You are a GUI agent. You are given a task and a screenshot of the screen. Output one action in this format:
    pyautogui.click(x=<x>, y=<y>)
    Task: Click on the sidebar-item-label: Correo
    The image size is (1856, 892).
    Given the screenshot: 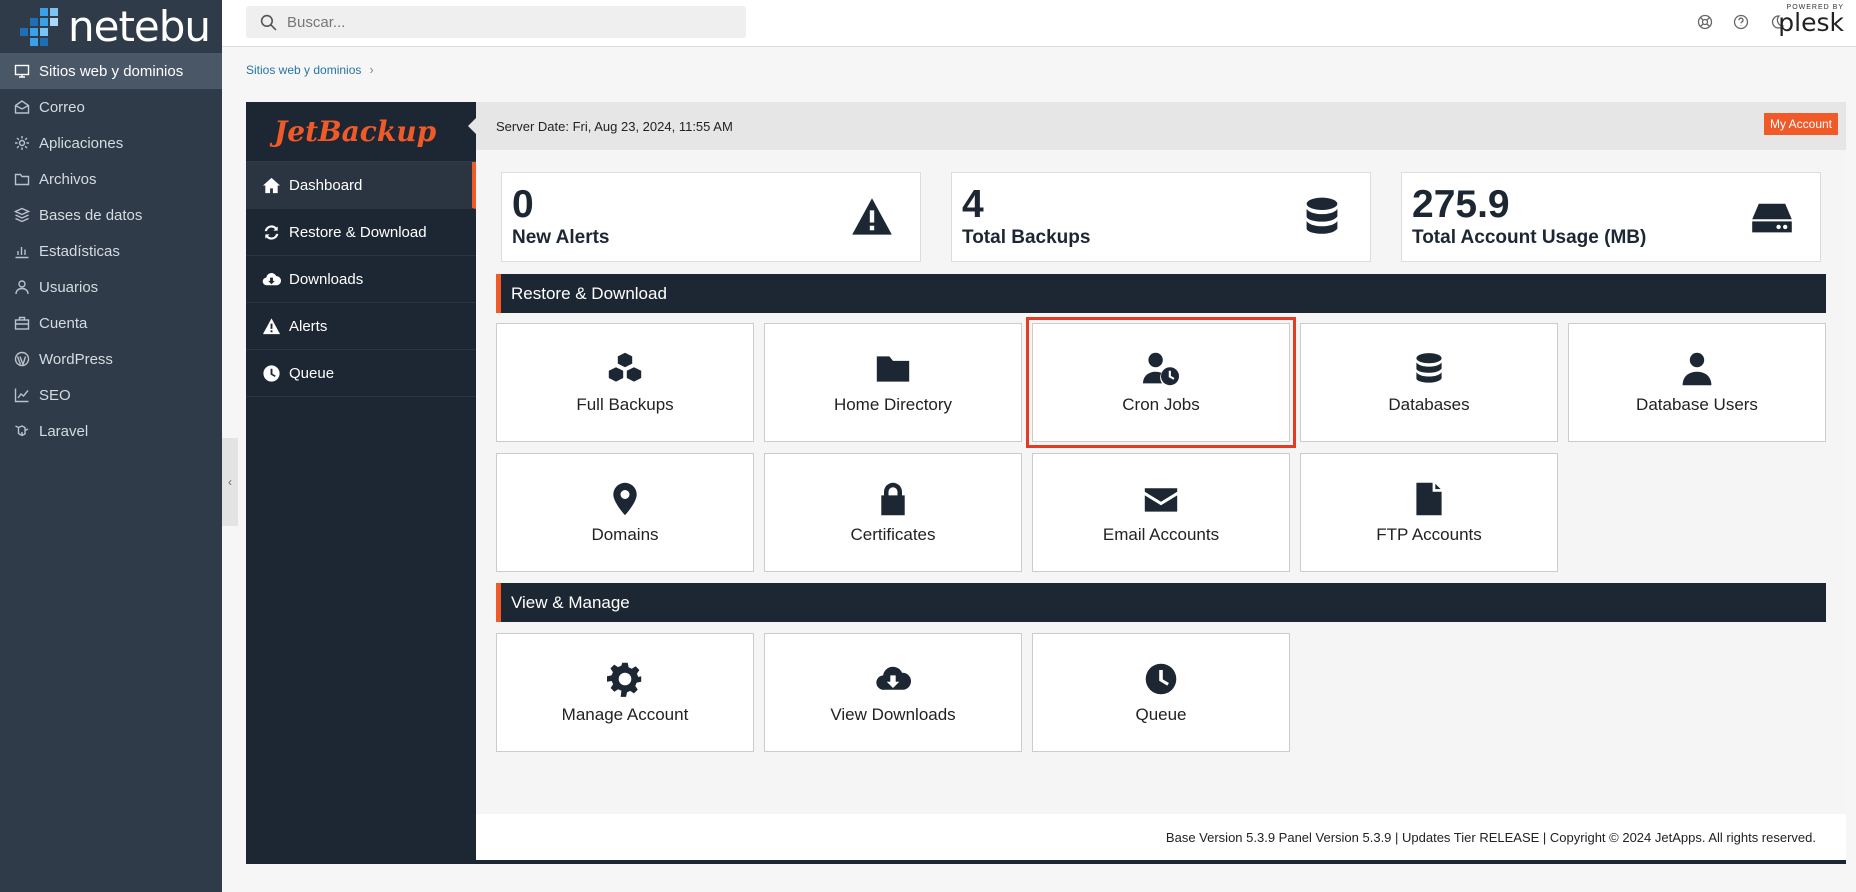 What is the action you would take?
    pyautogui.click(x=62, y=107)
    